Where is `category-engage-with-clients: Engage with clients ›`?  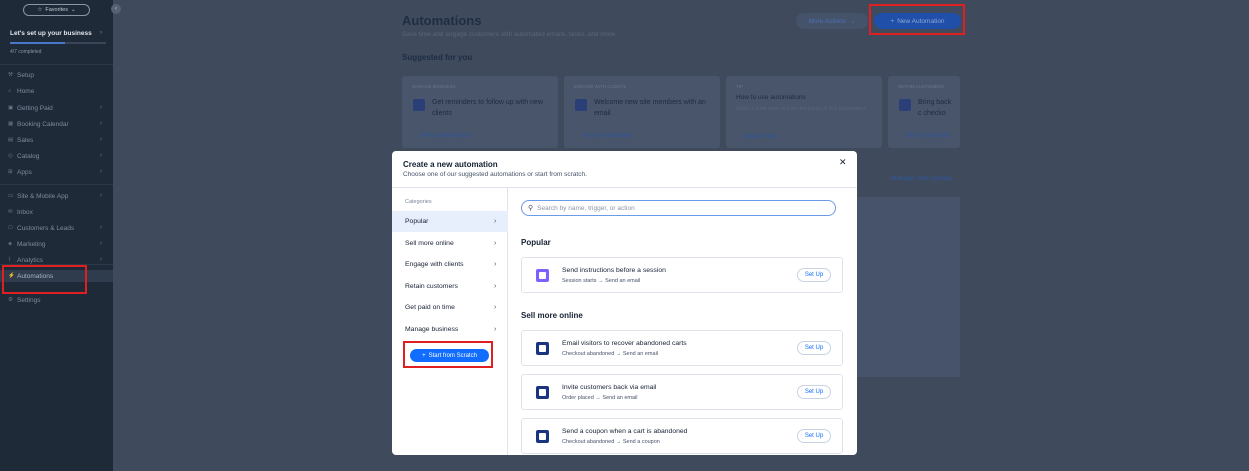
category-engage-with-clients: Engage with clients › is located at coordinates (450, 264).